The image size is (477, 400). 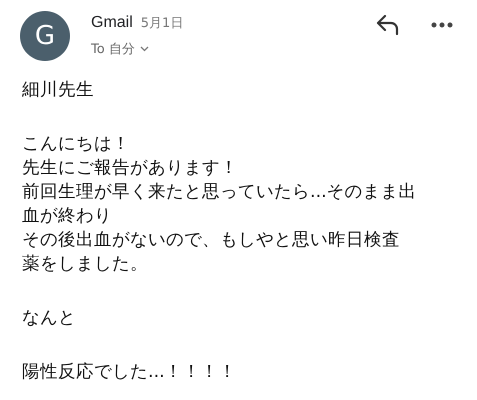 What do you see at coordinates (58, 90) in the screenshot?
I see `message-line: 細川先生` at bounding box center [58, 90].